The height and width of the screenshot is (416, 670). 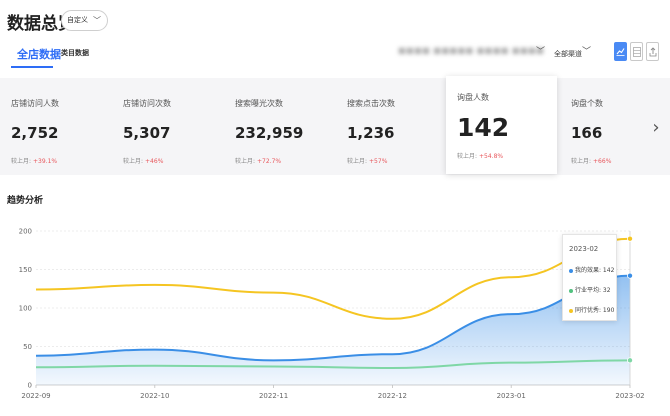 I want to click on metric-label: 搜索曝光次数, so click(x=259, y=103).